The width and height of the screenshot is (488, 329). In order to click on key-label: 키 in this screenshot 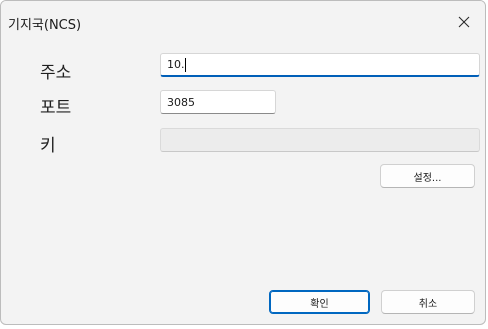, I will do `click(48, 146)`.